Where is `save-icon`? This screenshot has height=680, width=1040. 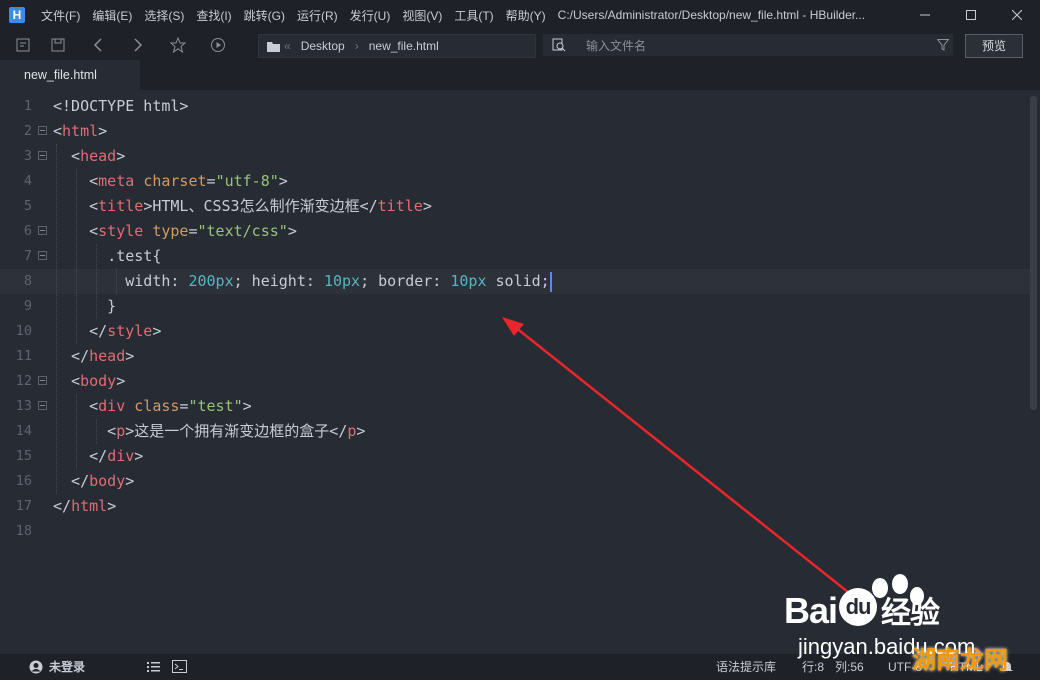 save-icon is located at coordinates (58, 45).